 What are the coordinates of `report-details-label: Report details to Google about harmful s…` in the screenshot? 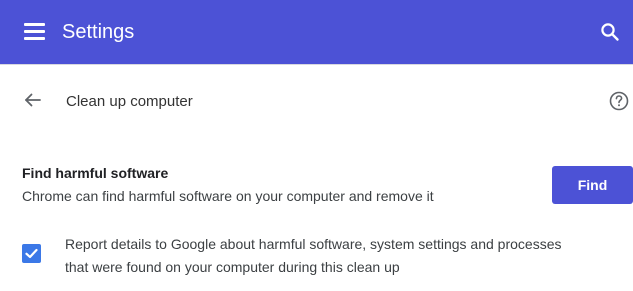 It's located at (313, 255).